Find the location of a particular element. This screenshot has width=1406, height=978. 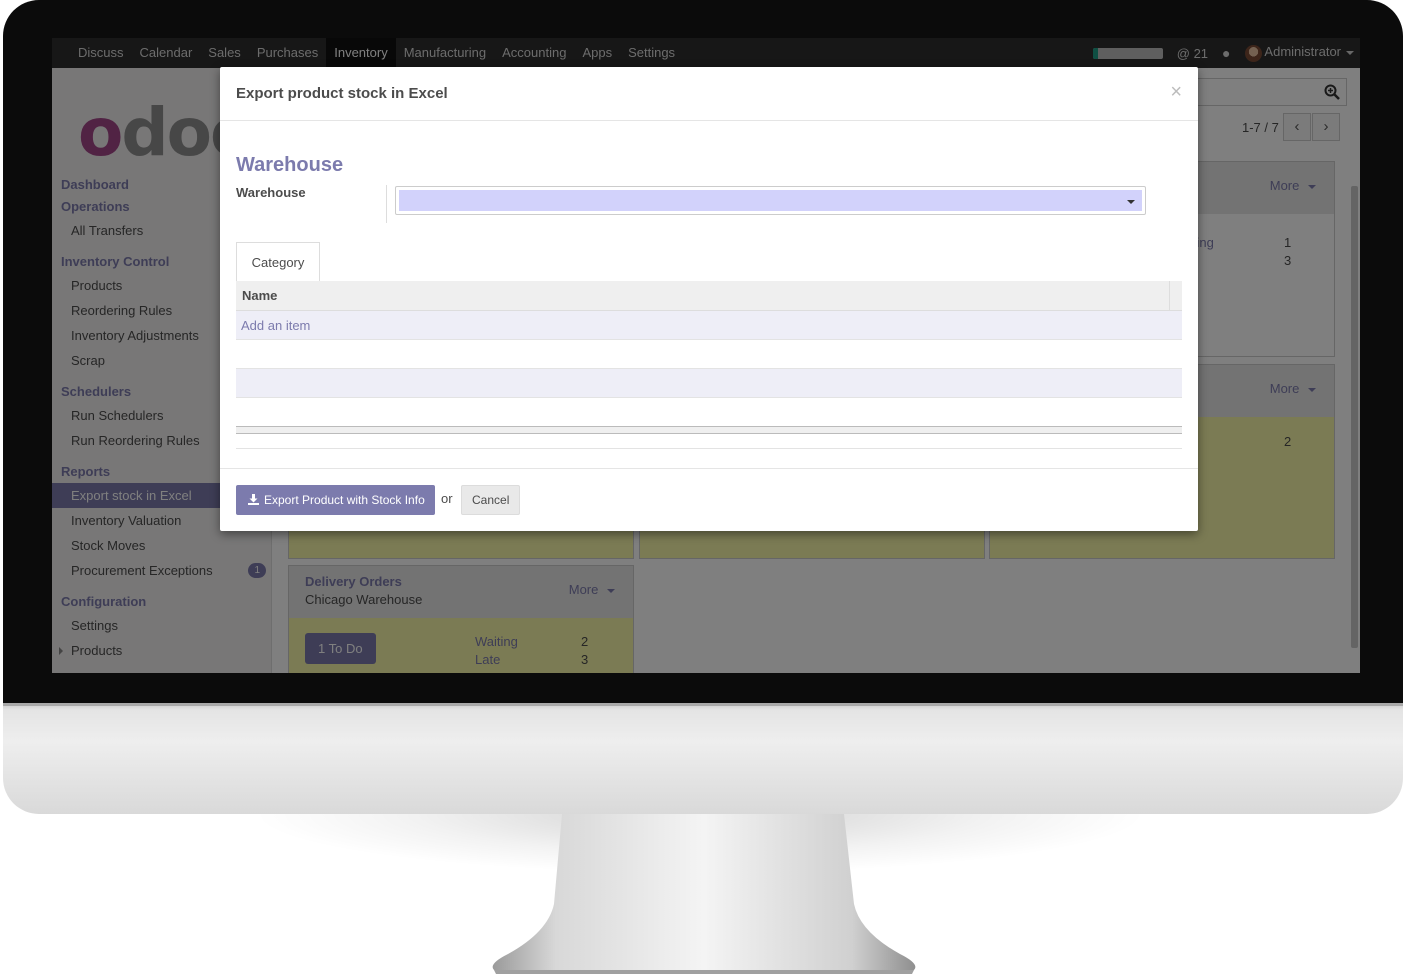

field-separator is located at coordinates (386, 204).